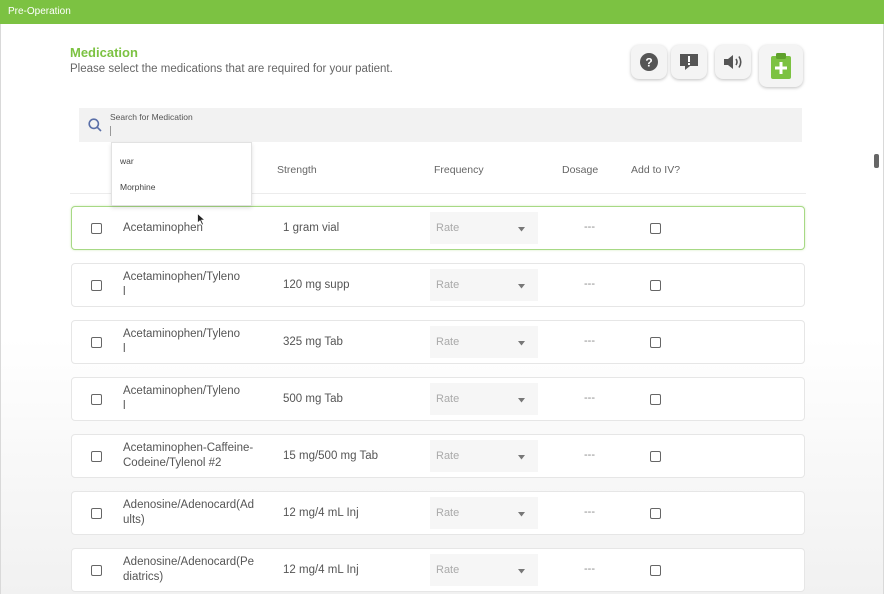  What do you see at coordinates (104, 52) in the screenshot?
I see `page-title: Medication` at bounding box center [104, 52].